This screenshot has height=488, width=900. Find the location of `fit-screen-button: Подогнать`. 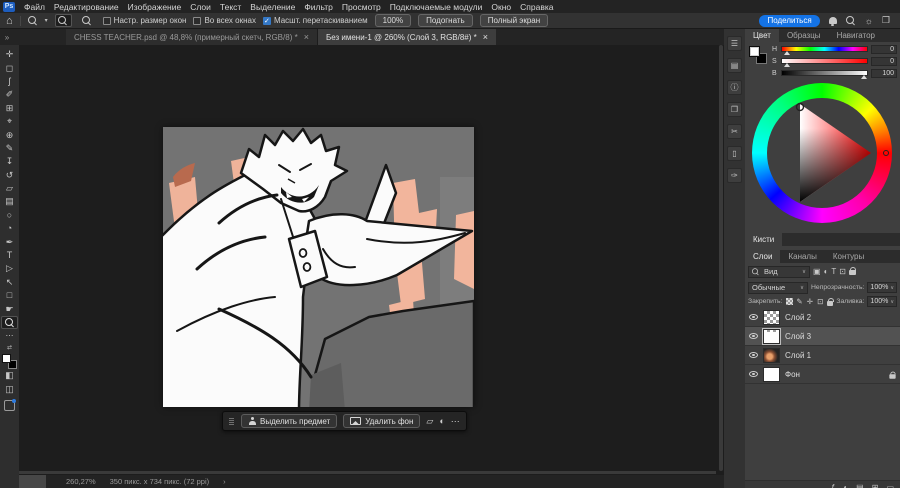

fit-screen-button: Подогнать is located at coordinates (445, 20).